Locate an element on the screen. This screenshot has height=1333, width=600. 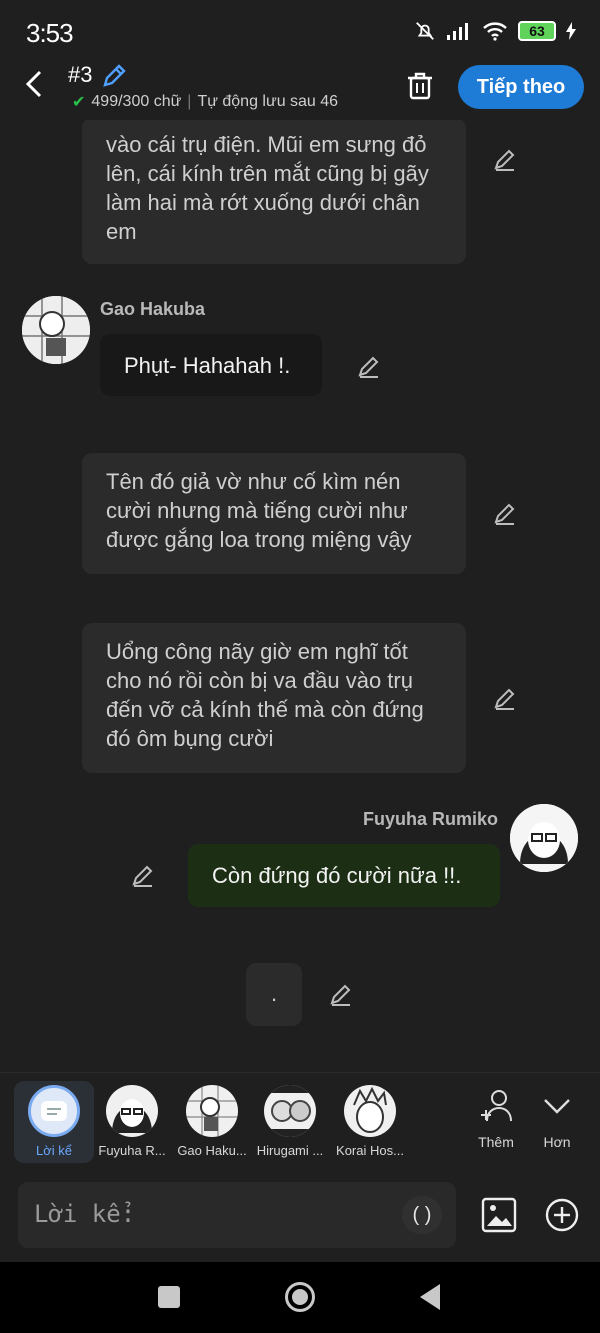
character-label: Lời kể is located at coordinates (54, 1150).